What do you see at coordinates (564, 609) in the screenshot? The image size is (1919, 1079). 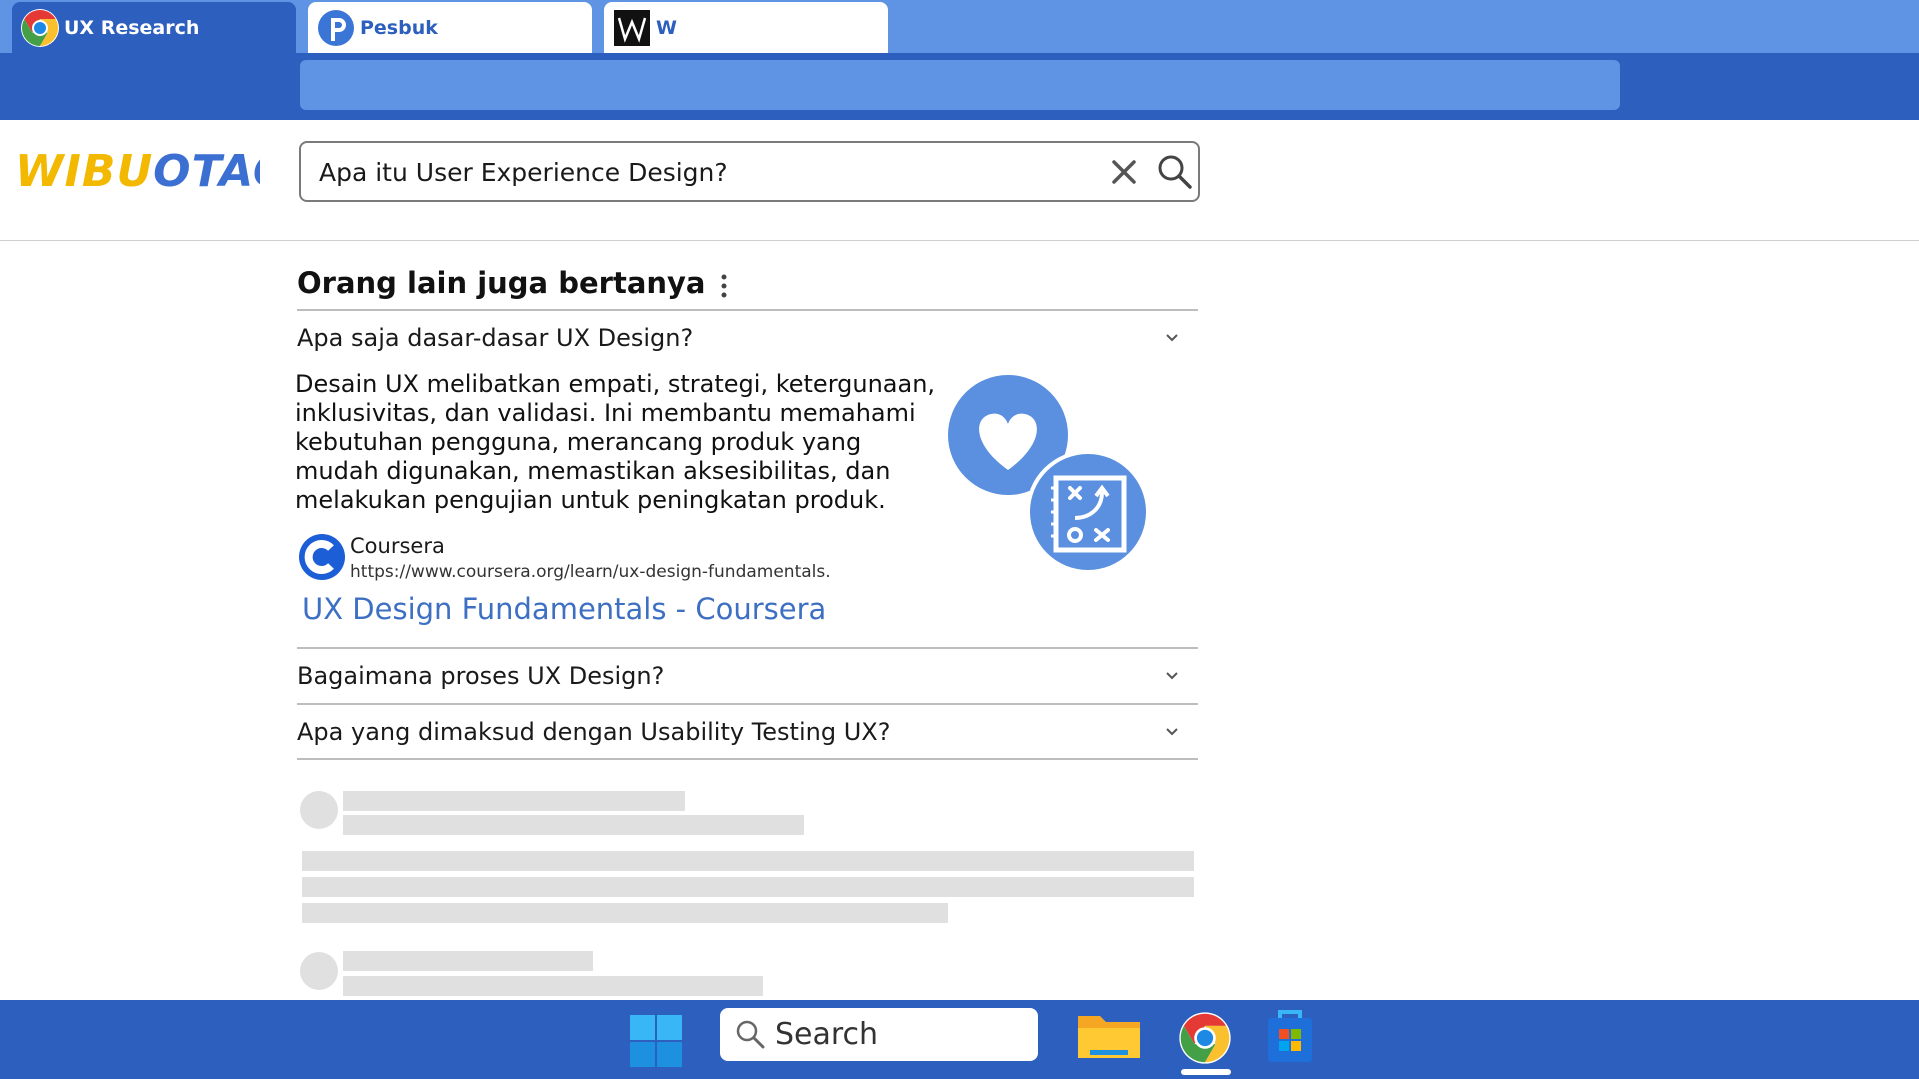 I see `result-link: UX Design Fundamentals - Coursera` at bounding box center [564, 609].